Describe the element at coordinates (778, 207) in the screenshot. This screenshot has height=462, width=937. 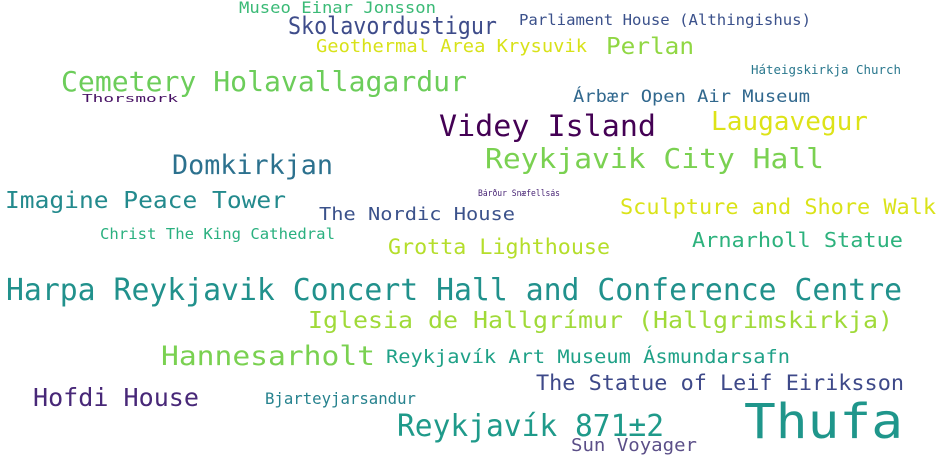
I see `word-sculpture-and-shore-walk: Sculpture and Shore Walk` at that location.